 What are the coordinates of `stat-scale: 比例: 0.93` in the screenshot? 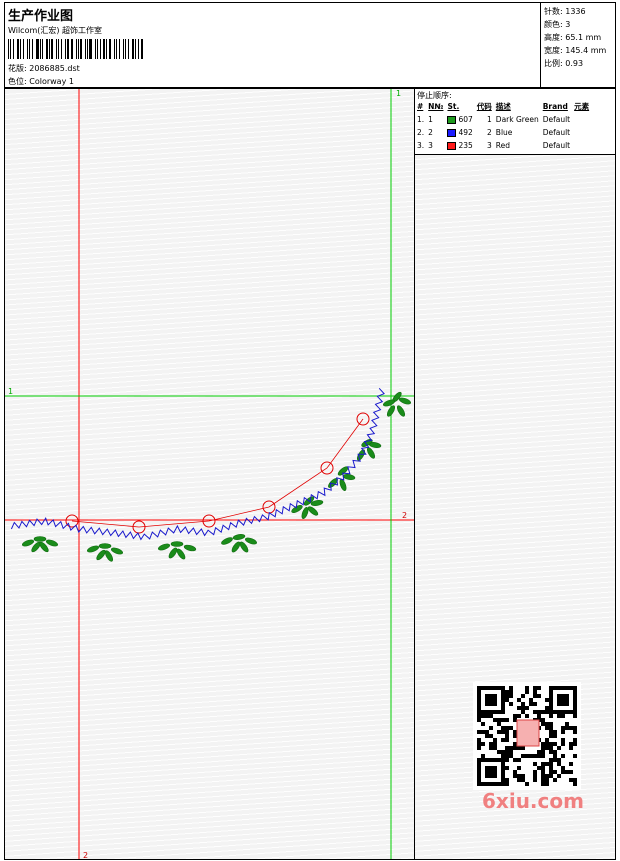 It's located at (564, 63).